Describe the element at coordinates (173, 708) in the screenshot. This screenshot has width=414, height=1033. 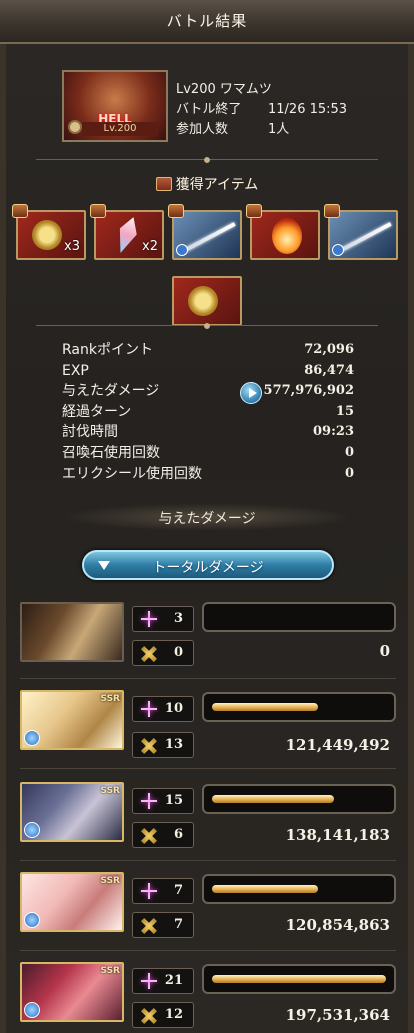
I see `skill-count: 10` at that location.